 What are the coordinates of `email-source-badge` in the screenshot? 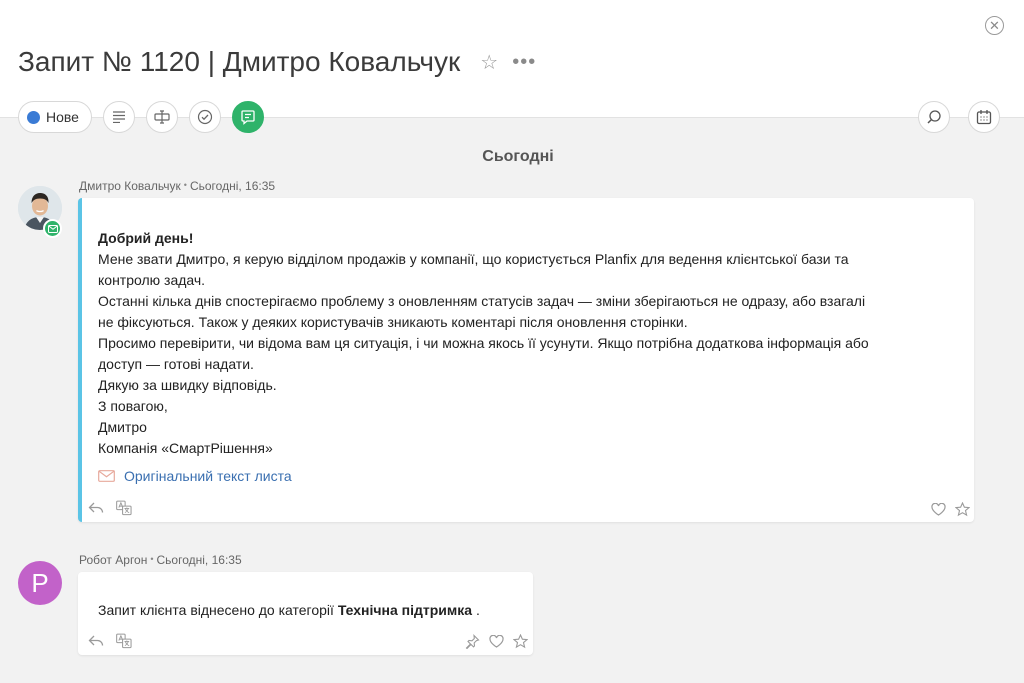 It's located at (52, 228).